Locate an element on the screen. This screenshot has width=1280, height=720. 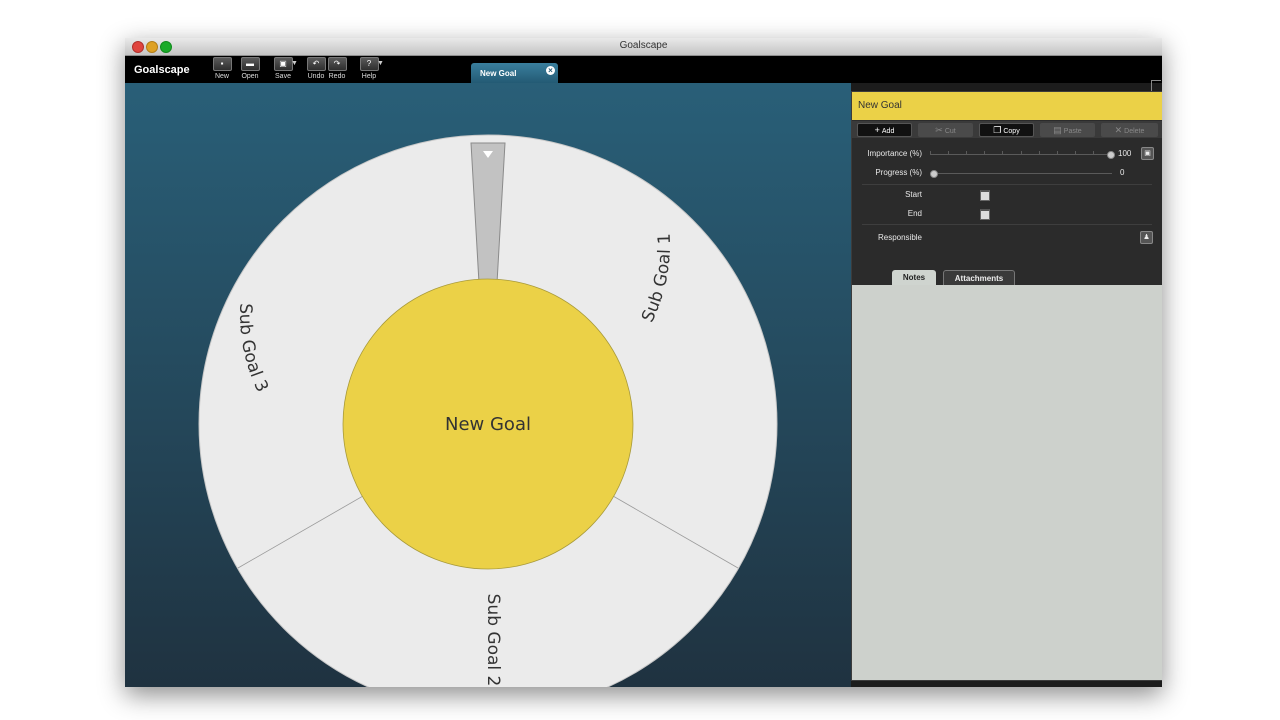
help-icon: ? is located at coordinates (369, 64).